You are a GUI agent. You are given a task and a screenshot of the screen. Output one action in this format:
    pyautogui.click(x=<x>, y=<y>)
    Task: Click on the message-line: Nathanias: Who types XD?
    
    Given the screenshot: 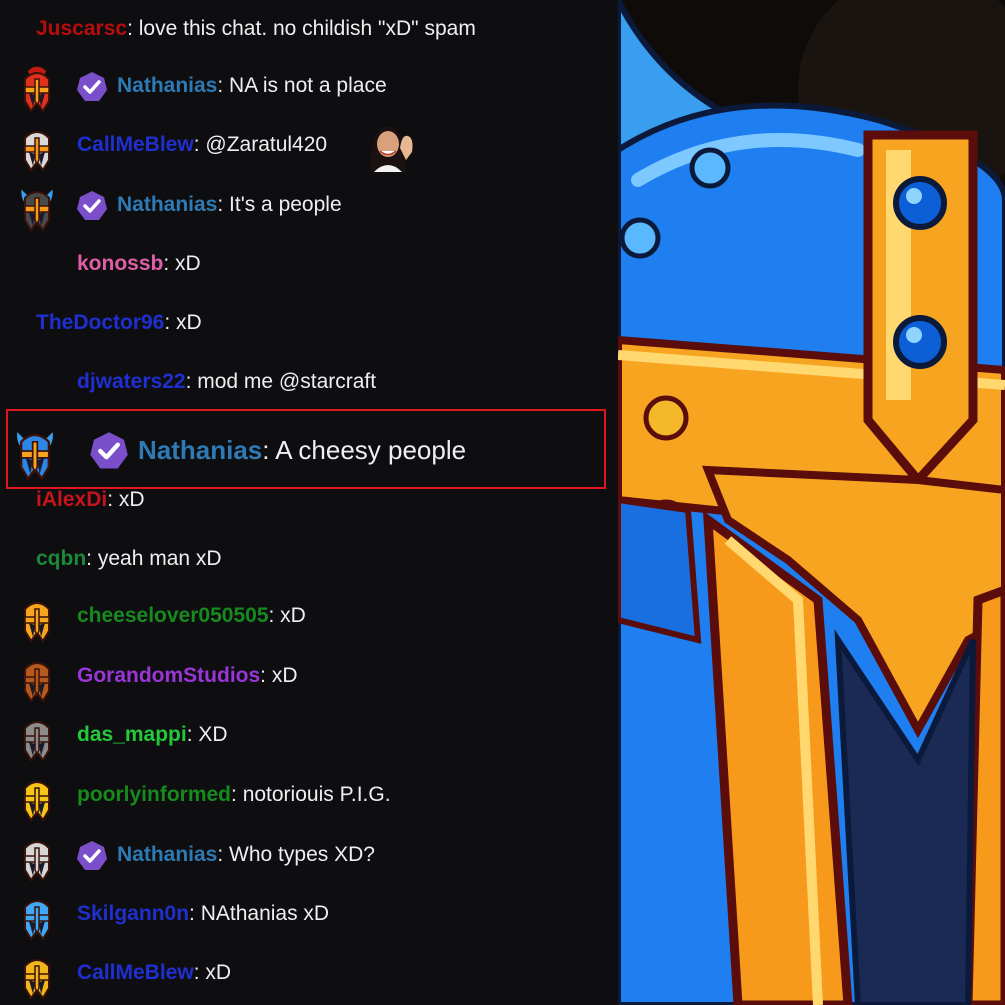 What is the action you would take?
    pyautogui.click(x=246, y=855)
    